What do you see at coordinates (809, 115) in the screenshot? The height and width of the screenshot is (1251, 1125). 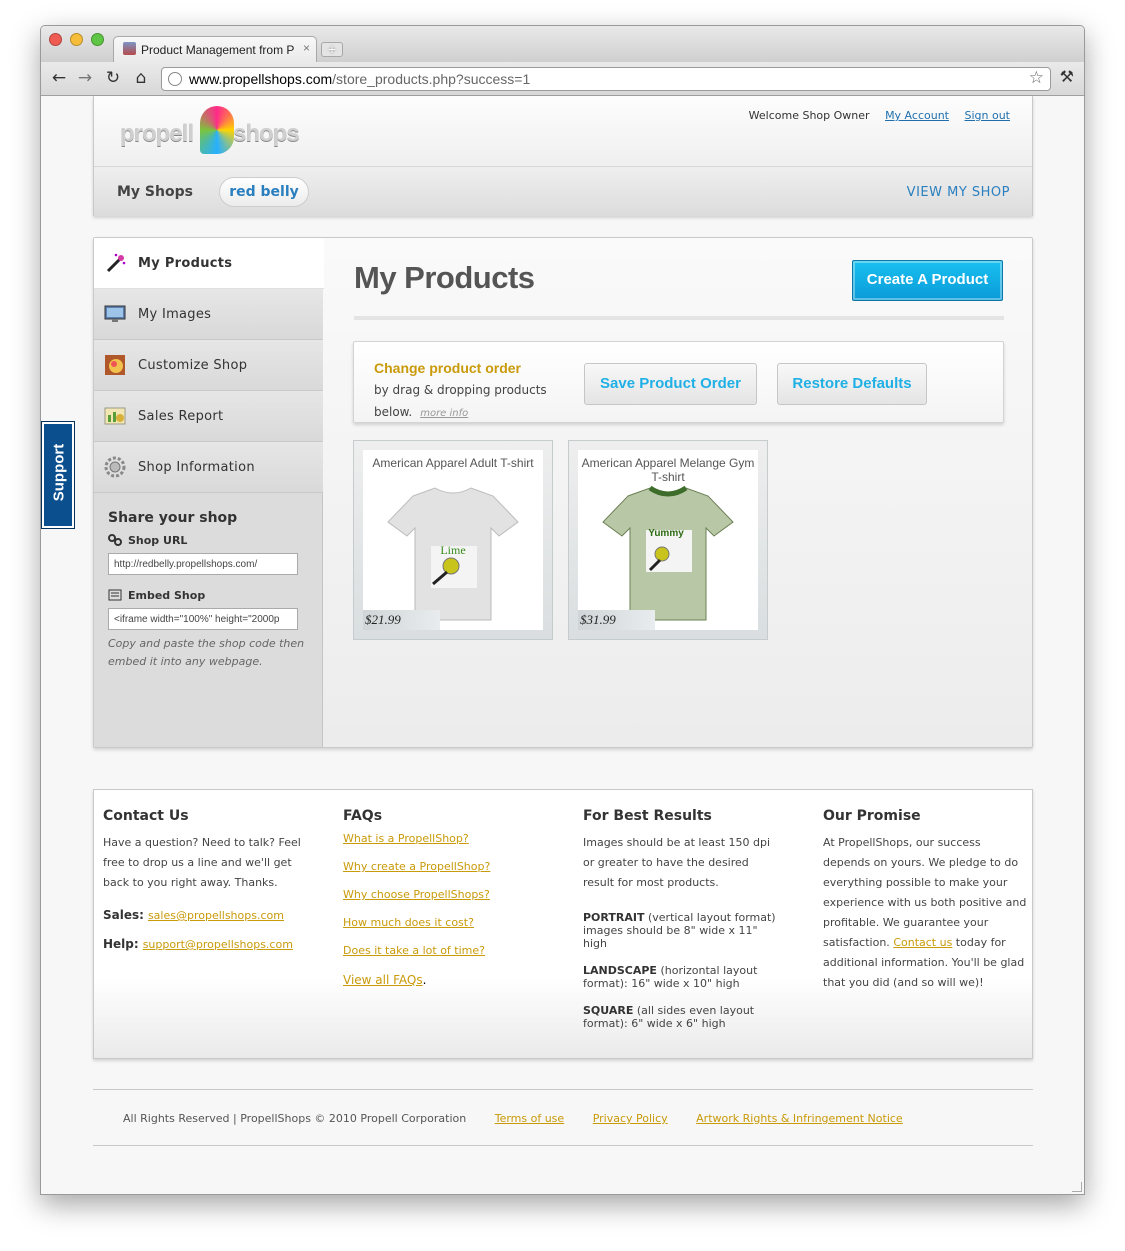 I see `welcome-text: Welcome Shop Owner` at bounding box center [809, 115].